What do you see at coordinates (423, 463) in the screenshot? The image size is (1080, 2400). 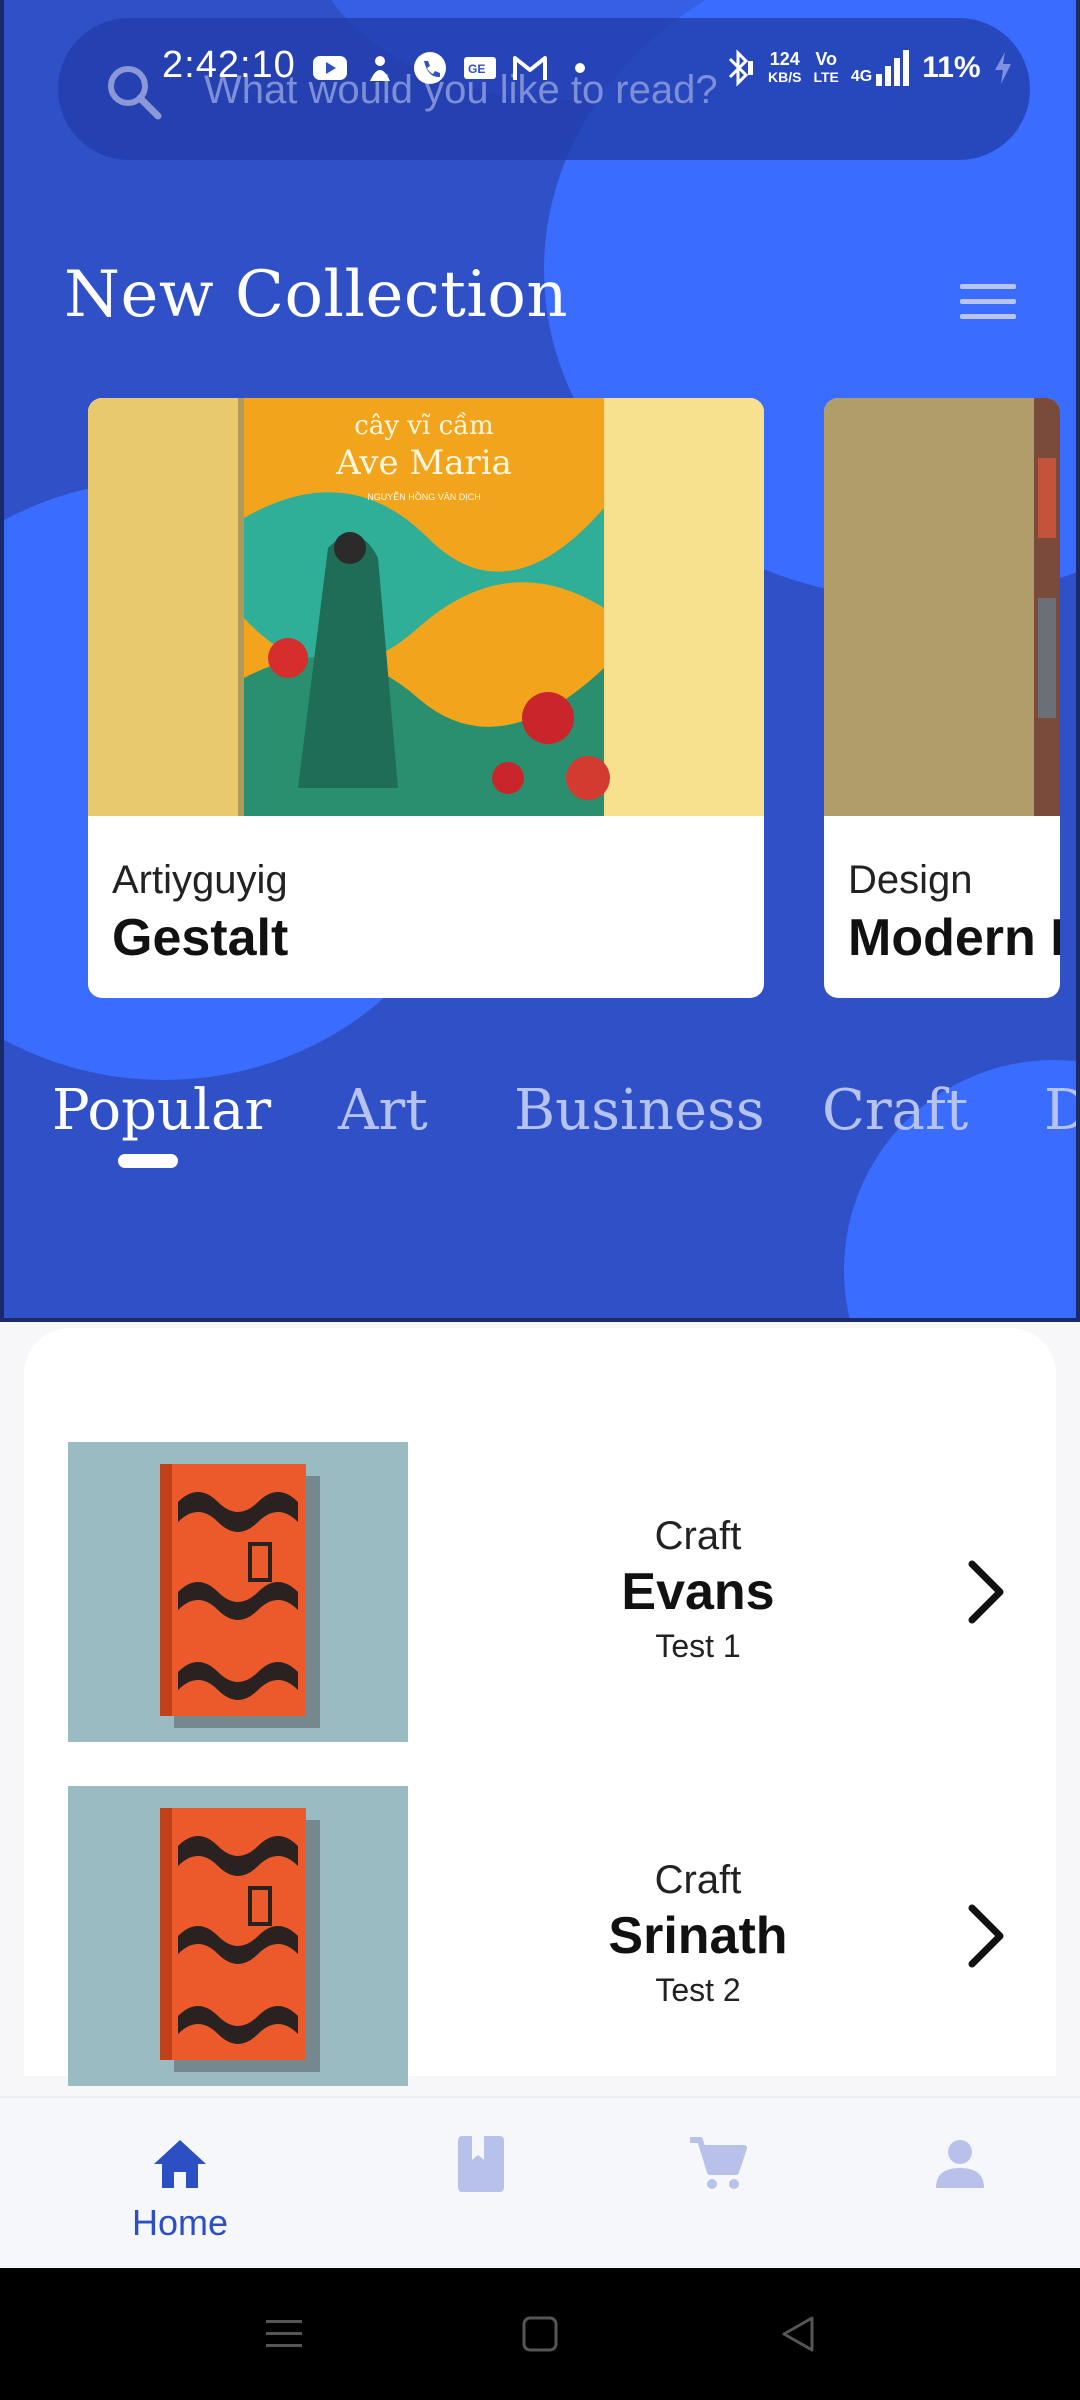 I see `cover-title-large: Ave Maria` at bounding box center [423, 463].